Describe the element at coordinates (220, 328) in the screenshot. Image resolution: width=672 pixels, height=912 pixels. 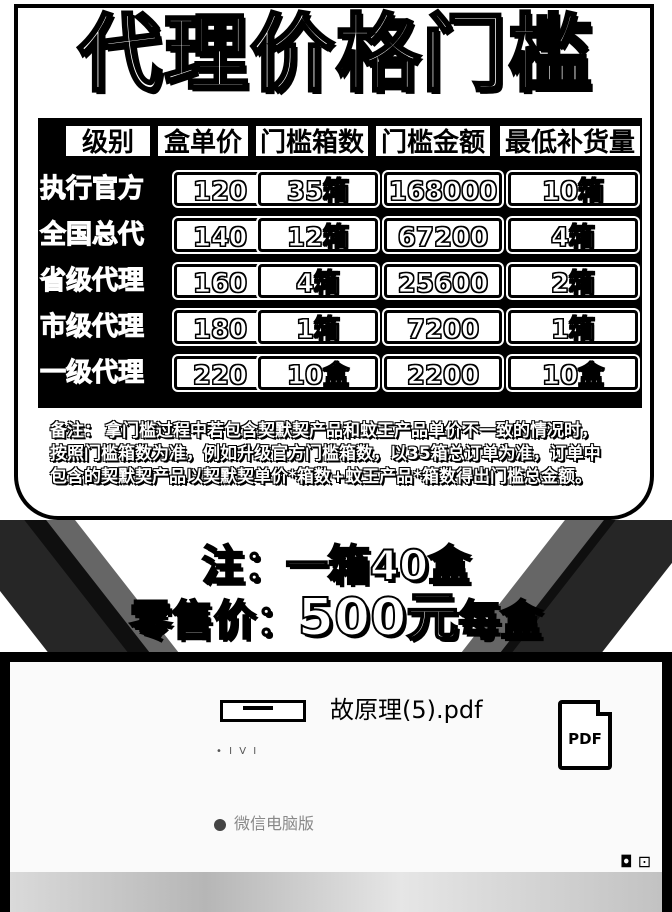
I see `row-unit-price: 180` at that location.